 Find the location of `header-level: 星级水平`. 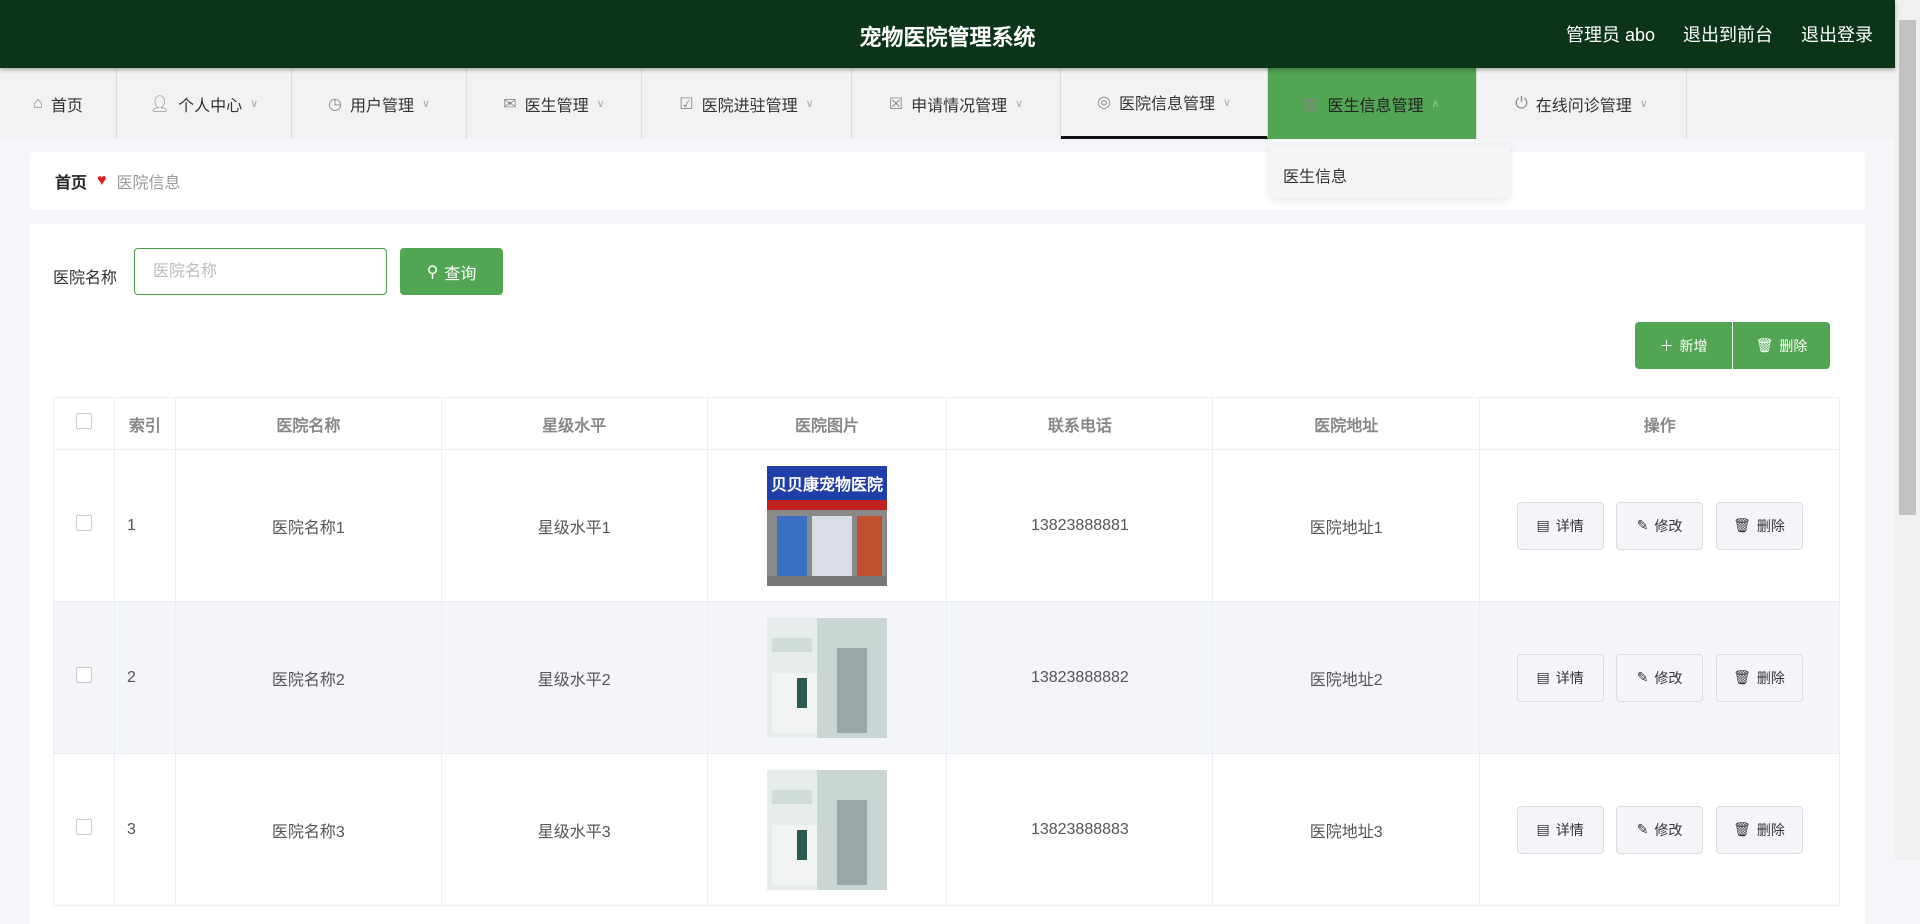

header-level: 星级水平 is located at coordinates (574, 423).